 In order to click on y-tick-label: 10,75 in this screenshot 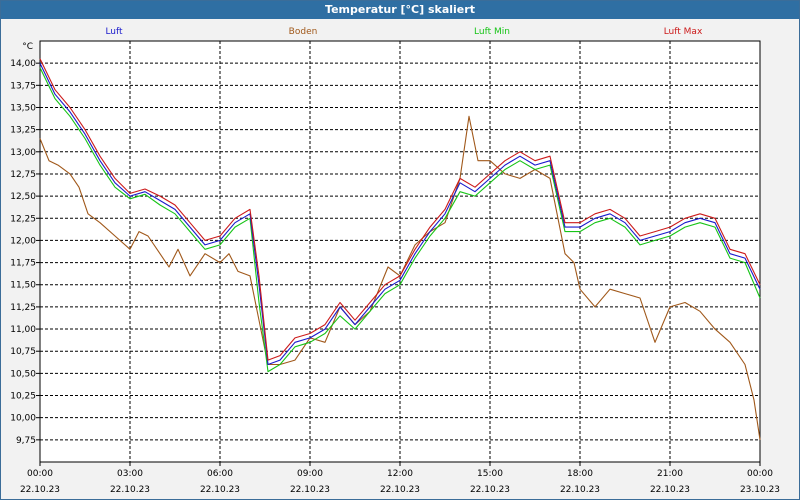, I will do `click(23, 352)`.